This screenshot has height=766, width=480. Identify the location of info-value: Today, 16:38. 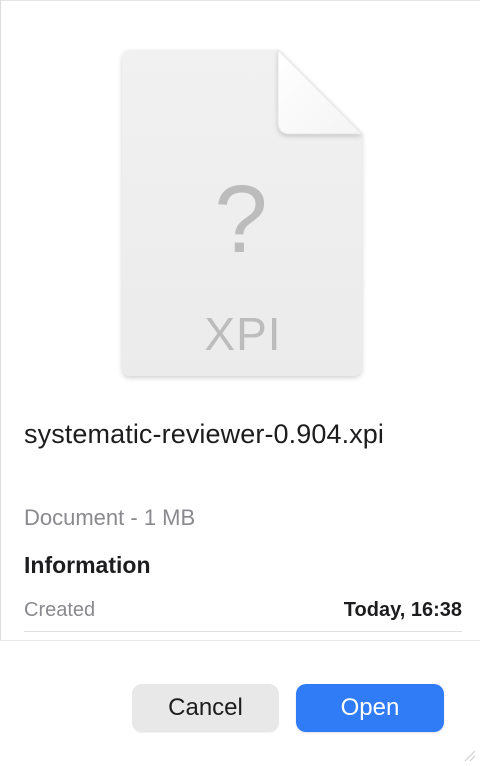
(402, 610).